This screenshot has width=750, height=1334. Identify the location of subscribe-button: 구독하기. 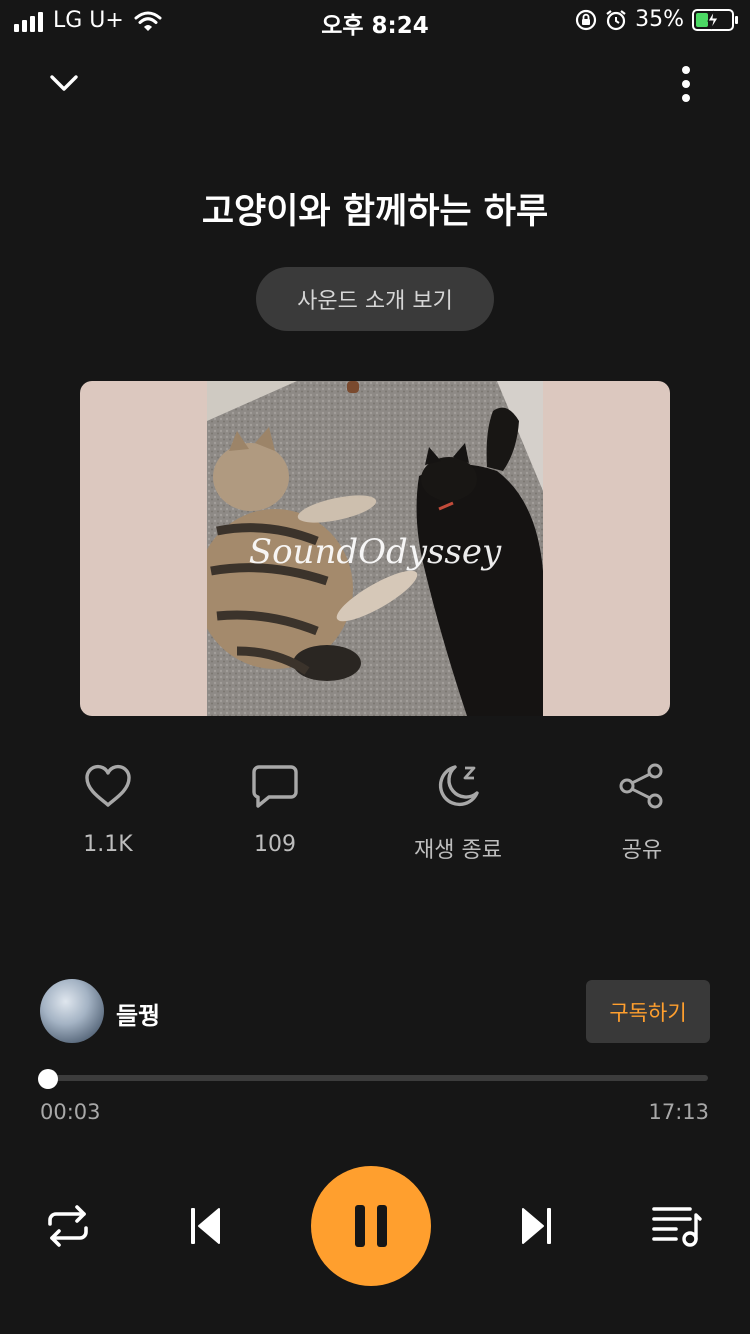
(648, 1011).